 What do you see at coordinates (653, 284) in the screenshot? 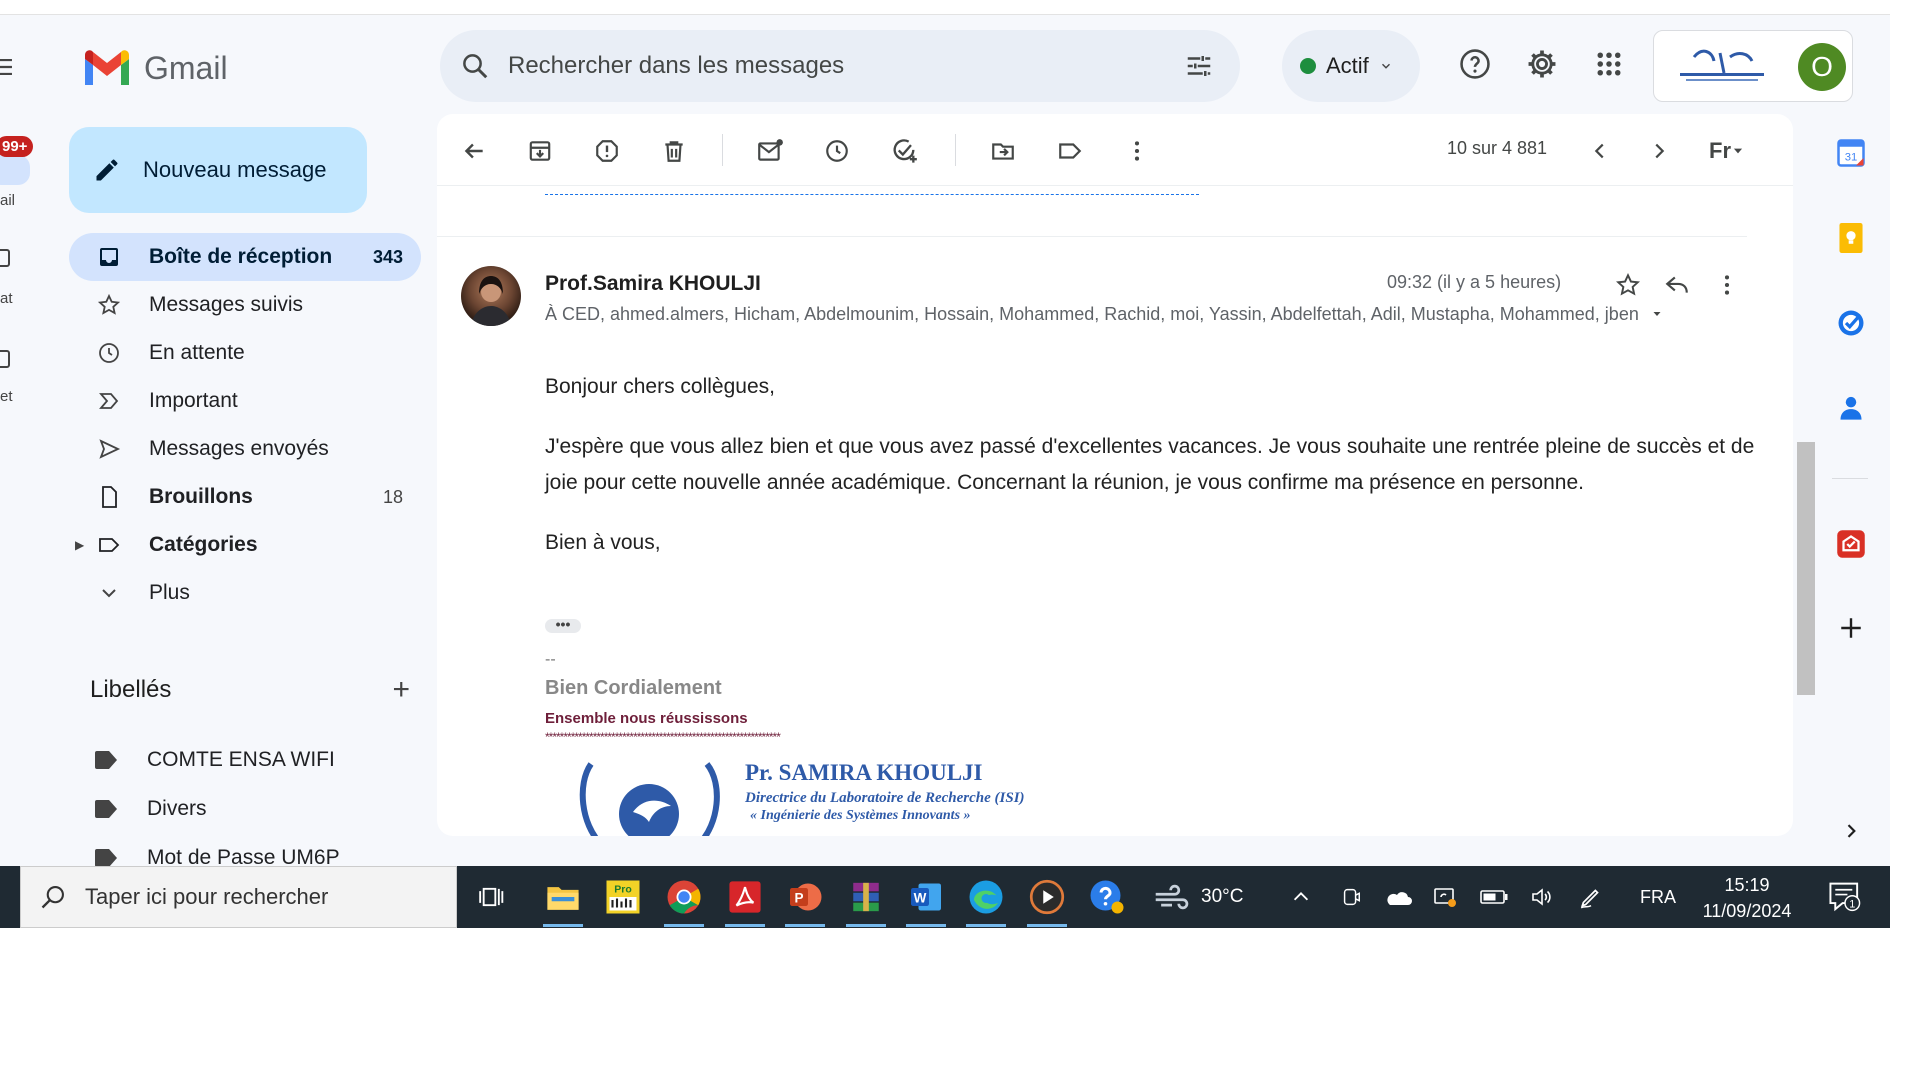
I see `sender-name: Prof.Samira KHOULJI` at bounding box center [653, 284].